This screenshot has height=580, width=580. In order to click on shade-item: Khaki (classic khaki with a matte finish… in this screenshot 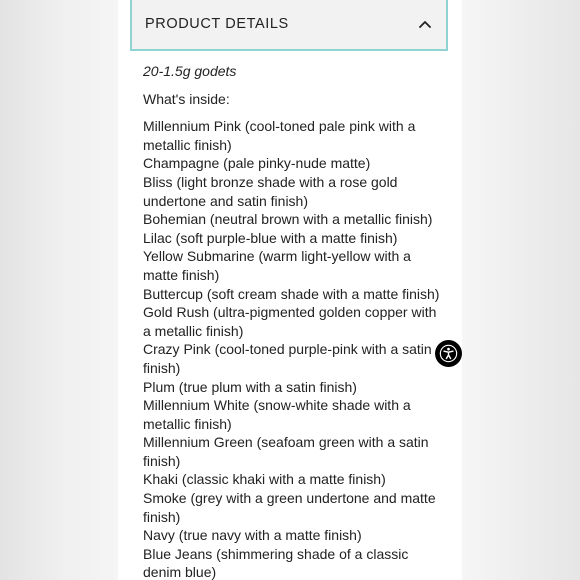, I will do `click(264, 479)`.